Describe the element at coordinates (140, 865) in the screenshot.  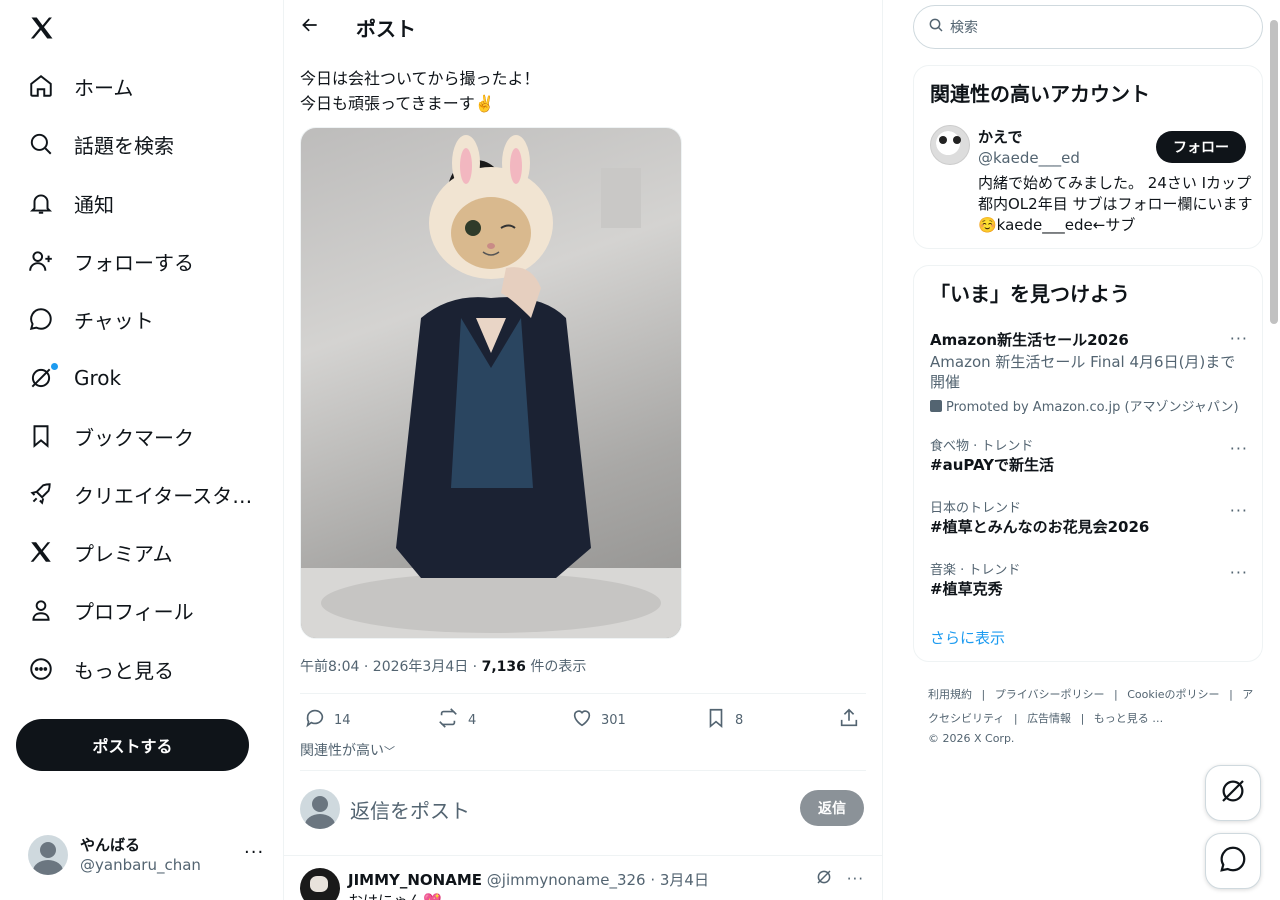
I see `account-handle: @yanbaru_chan` at that location.